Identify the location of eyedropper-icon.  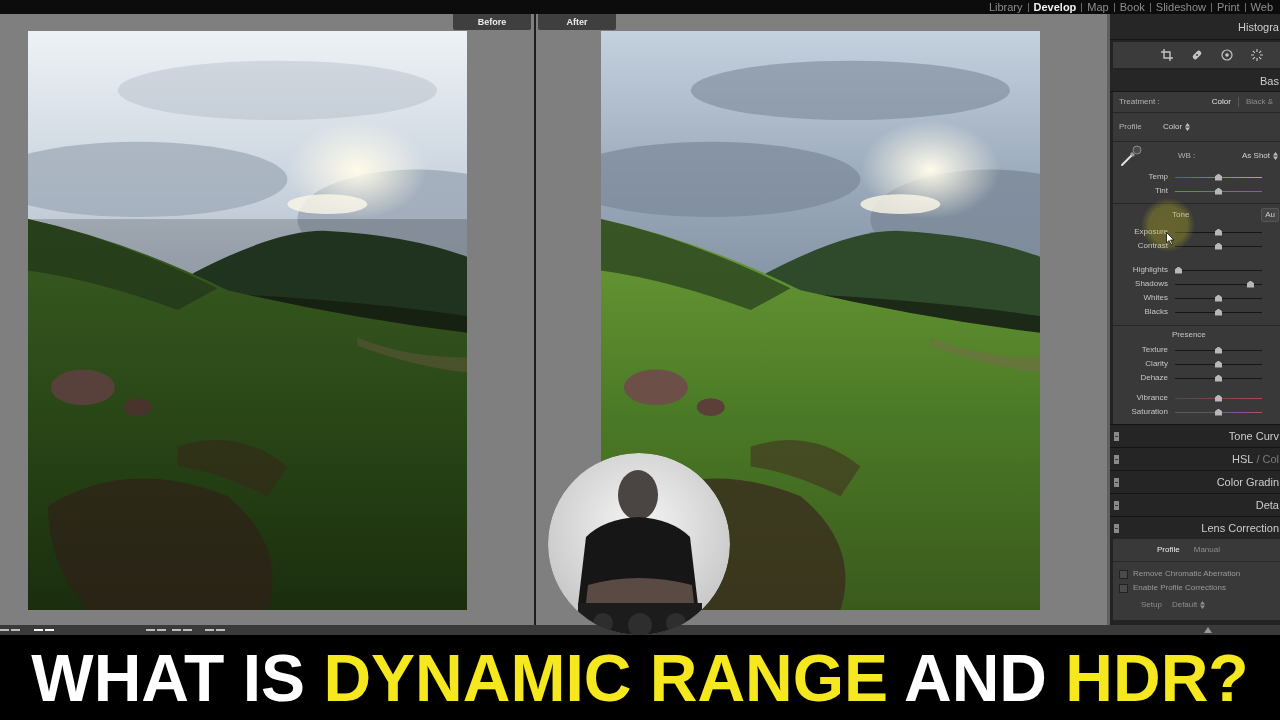
(1131, 156).